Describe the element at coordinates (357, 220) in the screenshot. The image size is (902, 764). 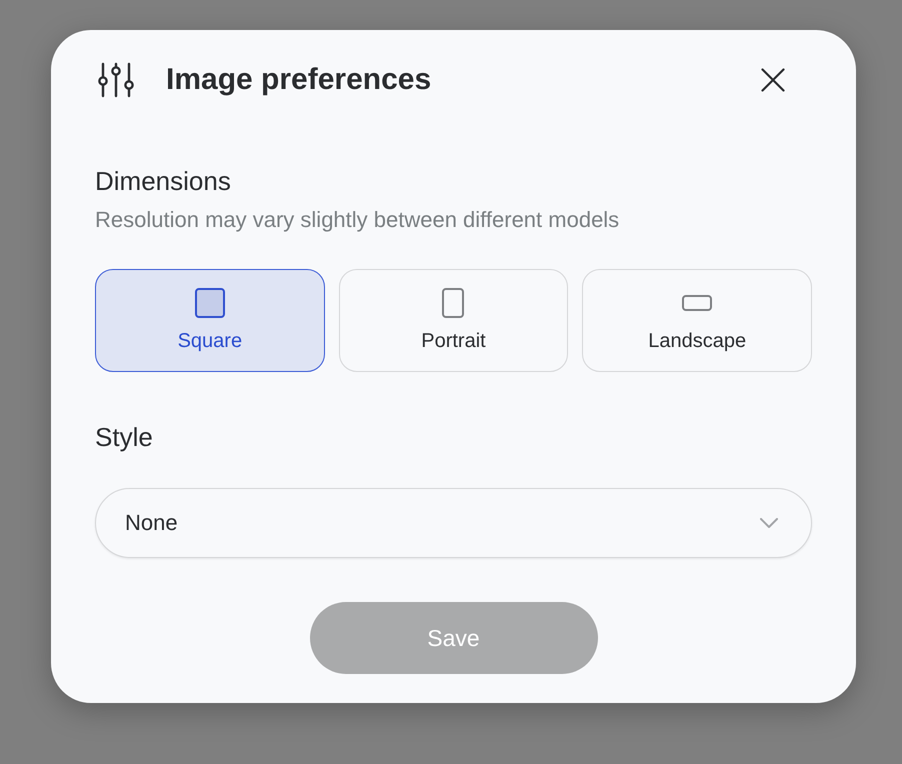
I see `section-hint: Resolution may vary slightly between different models` at that location.